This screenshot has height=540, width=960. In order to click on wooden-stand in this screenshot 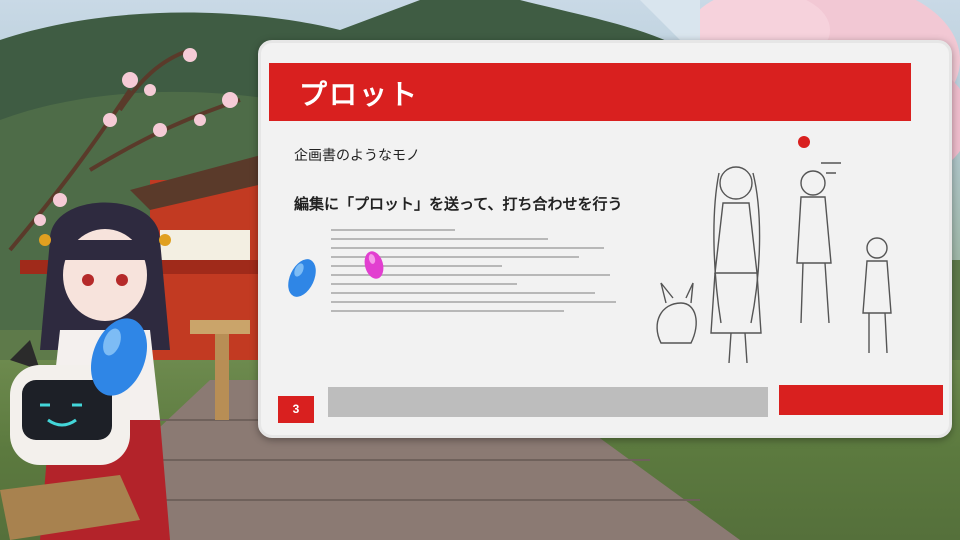, I will do `click(70, 507)`.